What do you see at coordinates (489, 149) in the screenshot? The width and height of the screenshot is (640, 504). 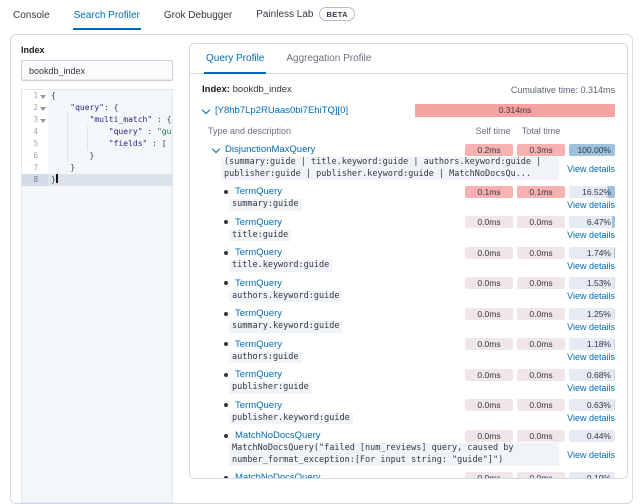 I see `self-time-badge: 0.2ms` at bounding box center [489, 149].